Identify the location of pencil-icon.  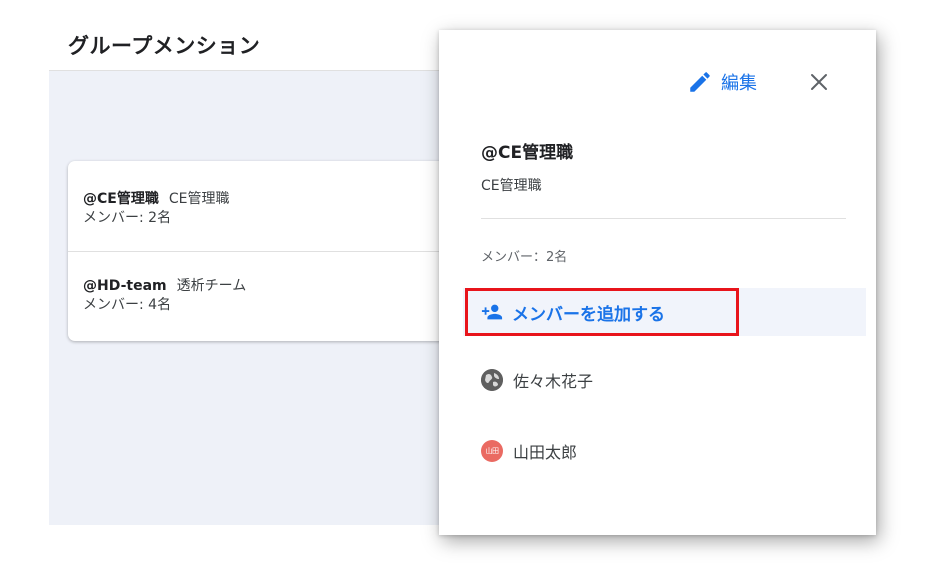
(700, 82).